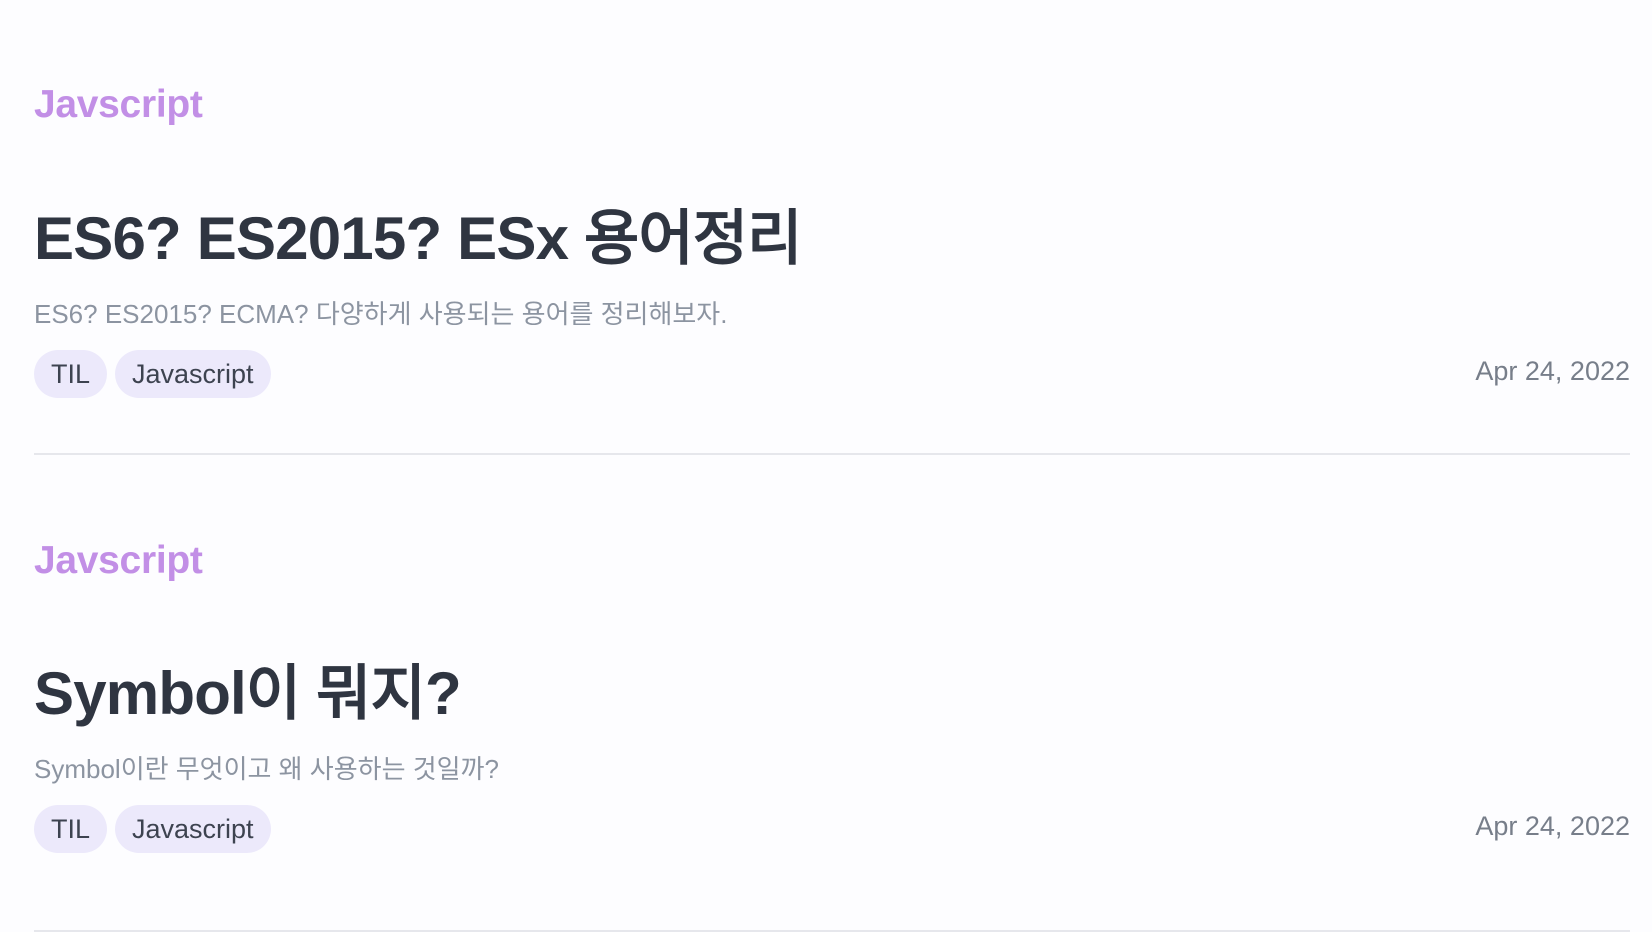 The width and height of the screenshot is (1652, 932). Describe the element at coordinates (418, 233) in the screenshot. I see `post-title-link: ES6? ES2015? ESx 용어정리` at that location.